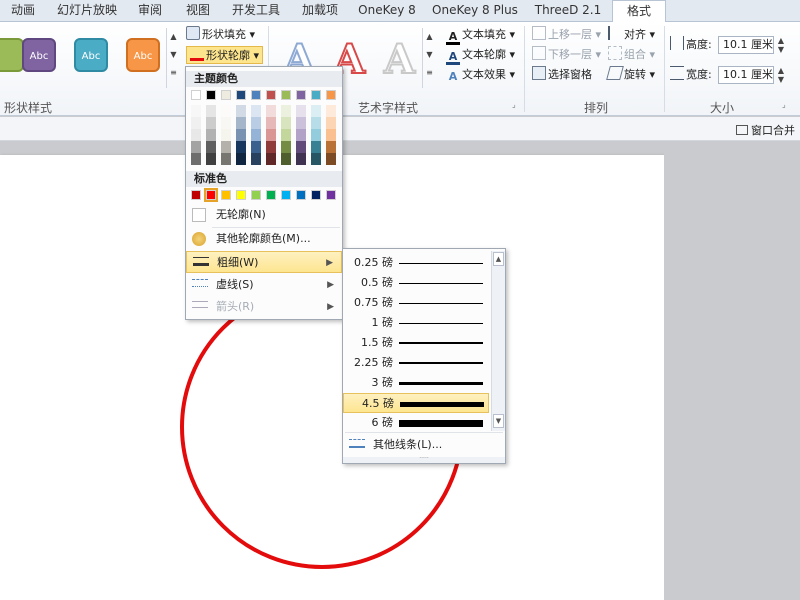 This screenshot has height=600, width=800. I want to click on wordart-dialog-launcher-icon: ⌟, so click(514, 104).